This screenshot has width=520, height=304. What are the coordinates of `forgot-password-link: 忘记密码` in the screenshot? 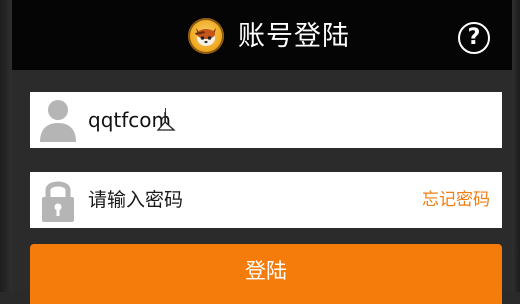 It's located at (456, 200).